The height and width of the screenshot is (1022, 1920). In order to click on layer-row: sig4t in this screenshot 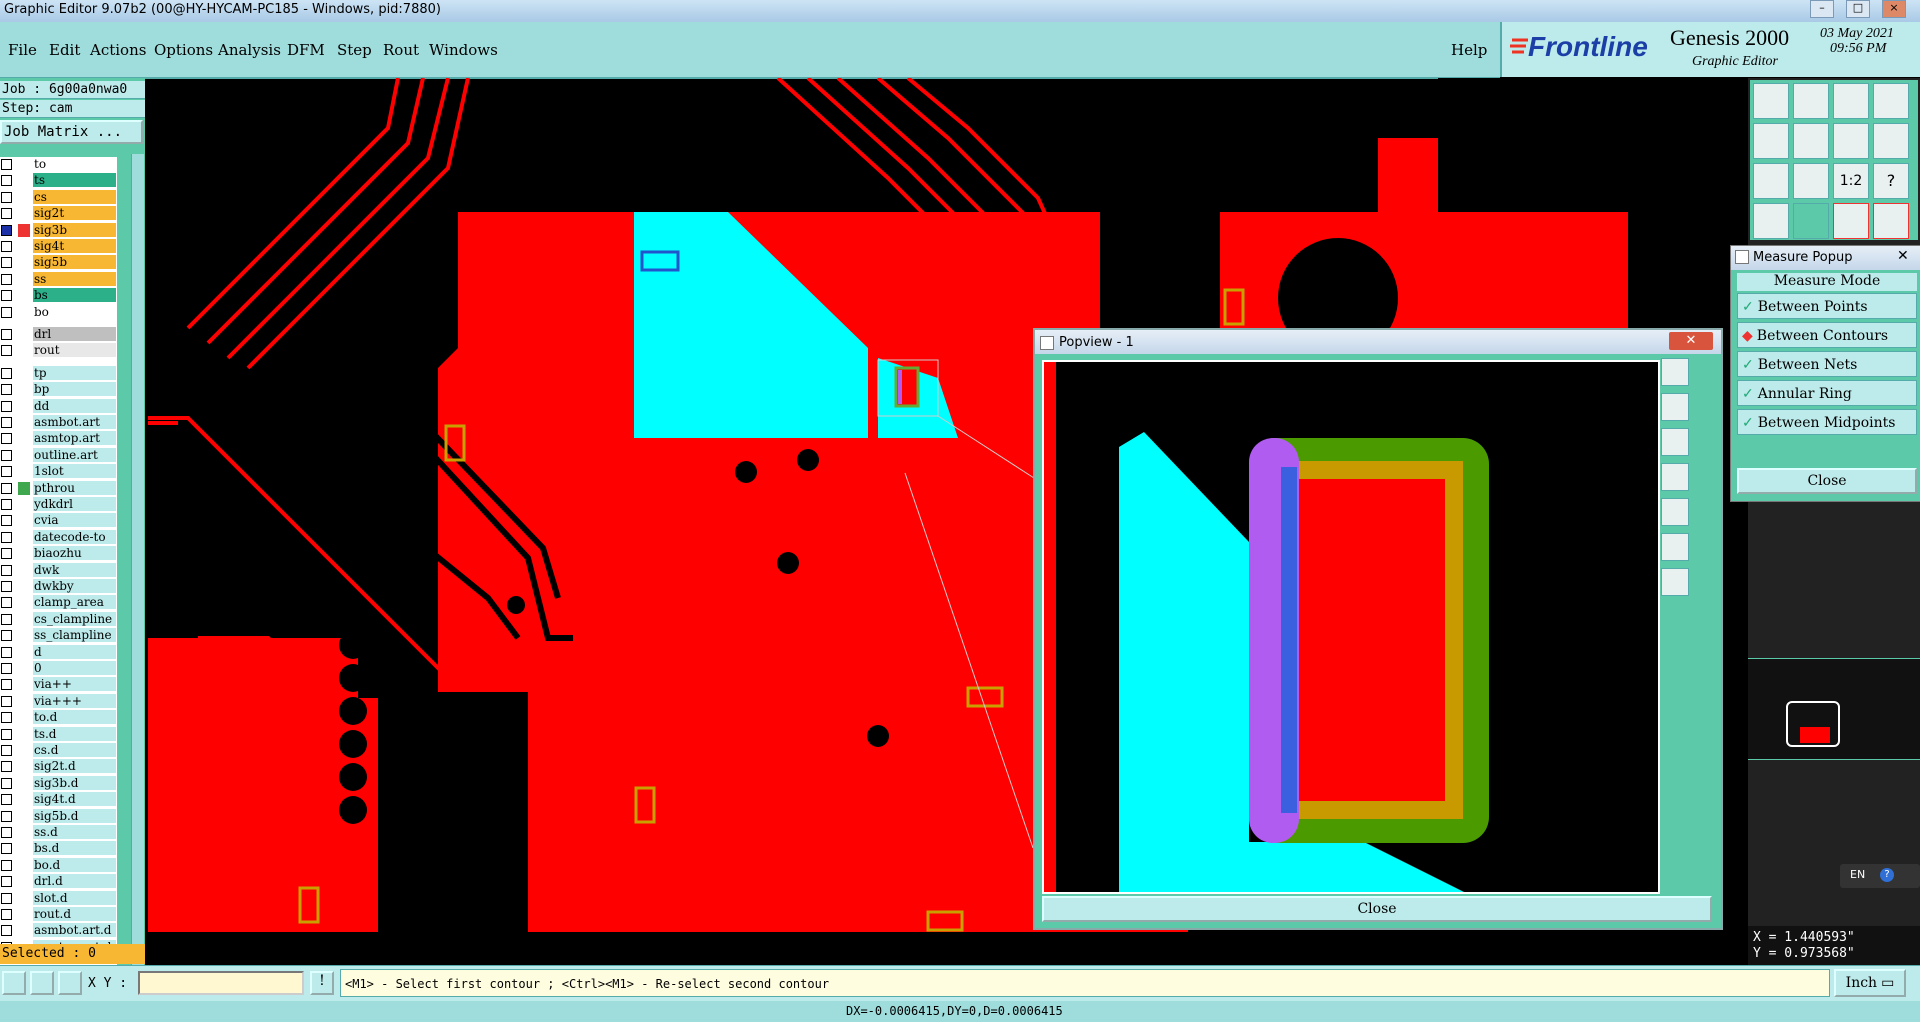, I will do `click(58, 246)`.